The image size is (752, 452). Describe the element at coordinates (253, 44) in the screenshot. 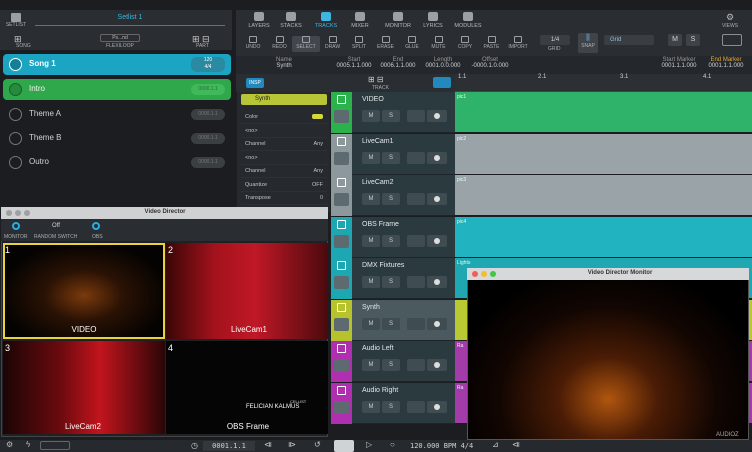

I see `tool-undo: UNDO` at that location.